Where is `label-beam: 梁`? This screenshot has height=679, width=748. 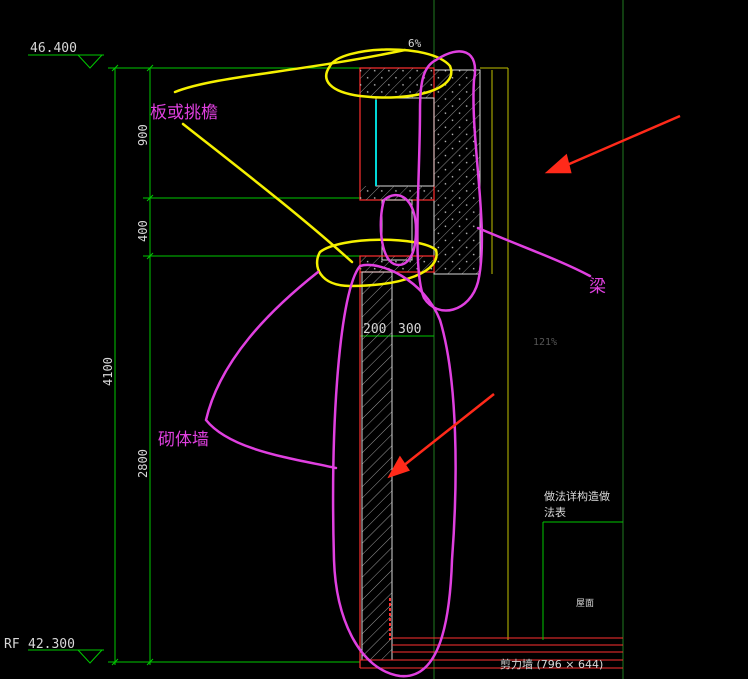
label-beam: 梁 is located at coordinates (597, 287).